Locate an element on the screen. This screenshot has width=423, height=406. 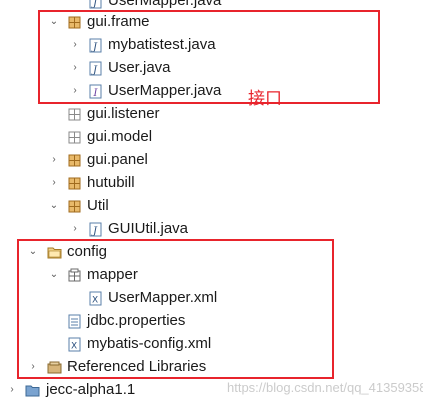
tree-item-label: jecc-alpha1.1 is located at coordinates (91, 389).